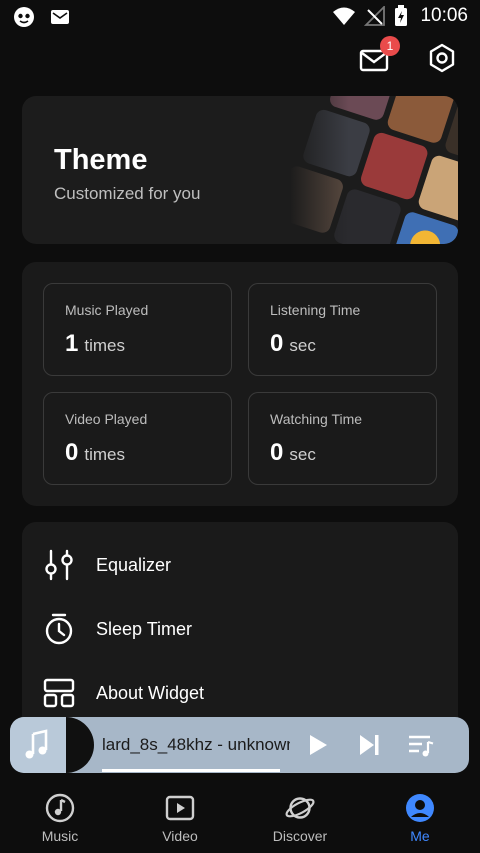 This screenshot has height=853, width=480. What do you see at coordinates (420, 808) in the screenshot?
I see `profile-icon` at bounding box center [420, 808].